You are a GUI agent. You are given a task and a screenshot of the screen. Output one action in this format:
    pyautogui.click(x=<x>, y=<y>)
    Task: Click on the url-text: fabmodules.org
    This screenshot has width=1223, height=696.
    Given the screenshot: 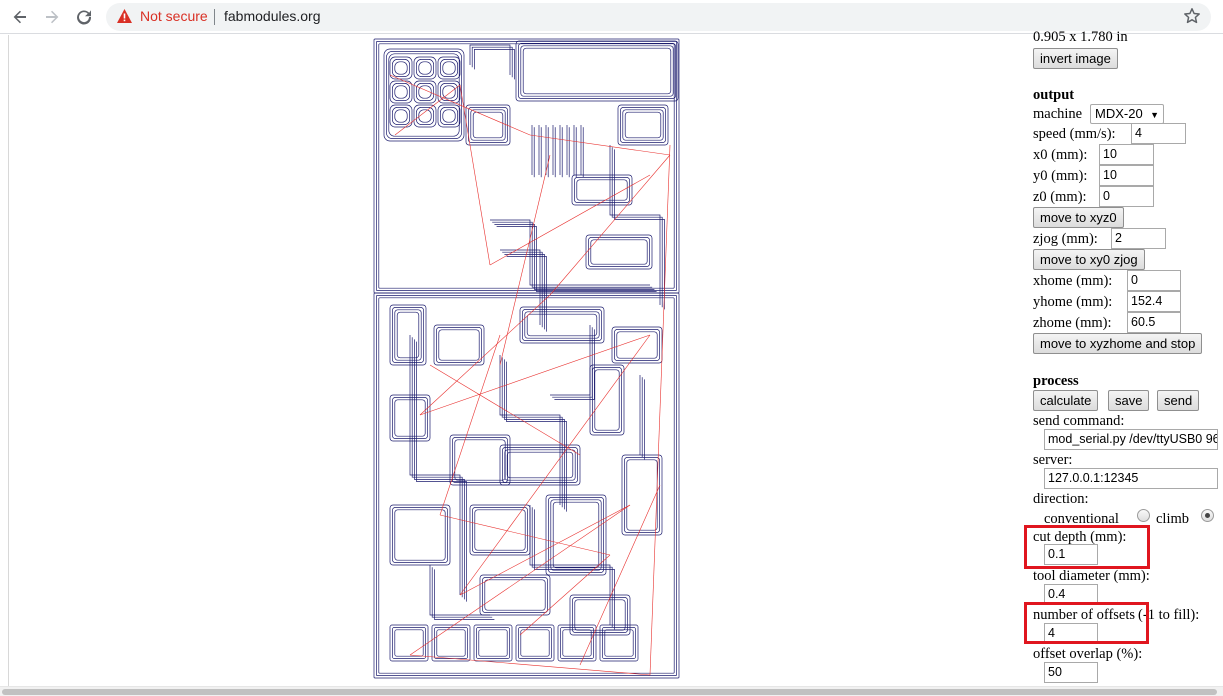 What is the action you would take?
    pyautogui.click(x=272, y=16)
    